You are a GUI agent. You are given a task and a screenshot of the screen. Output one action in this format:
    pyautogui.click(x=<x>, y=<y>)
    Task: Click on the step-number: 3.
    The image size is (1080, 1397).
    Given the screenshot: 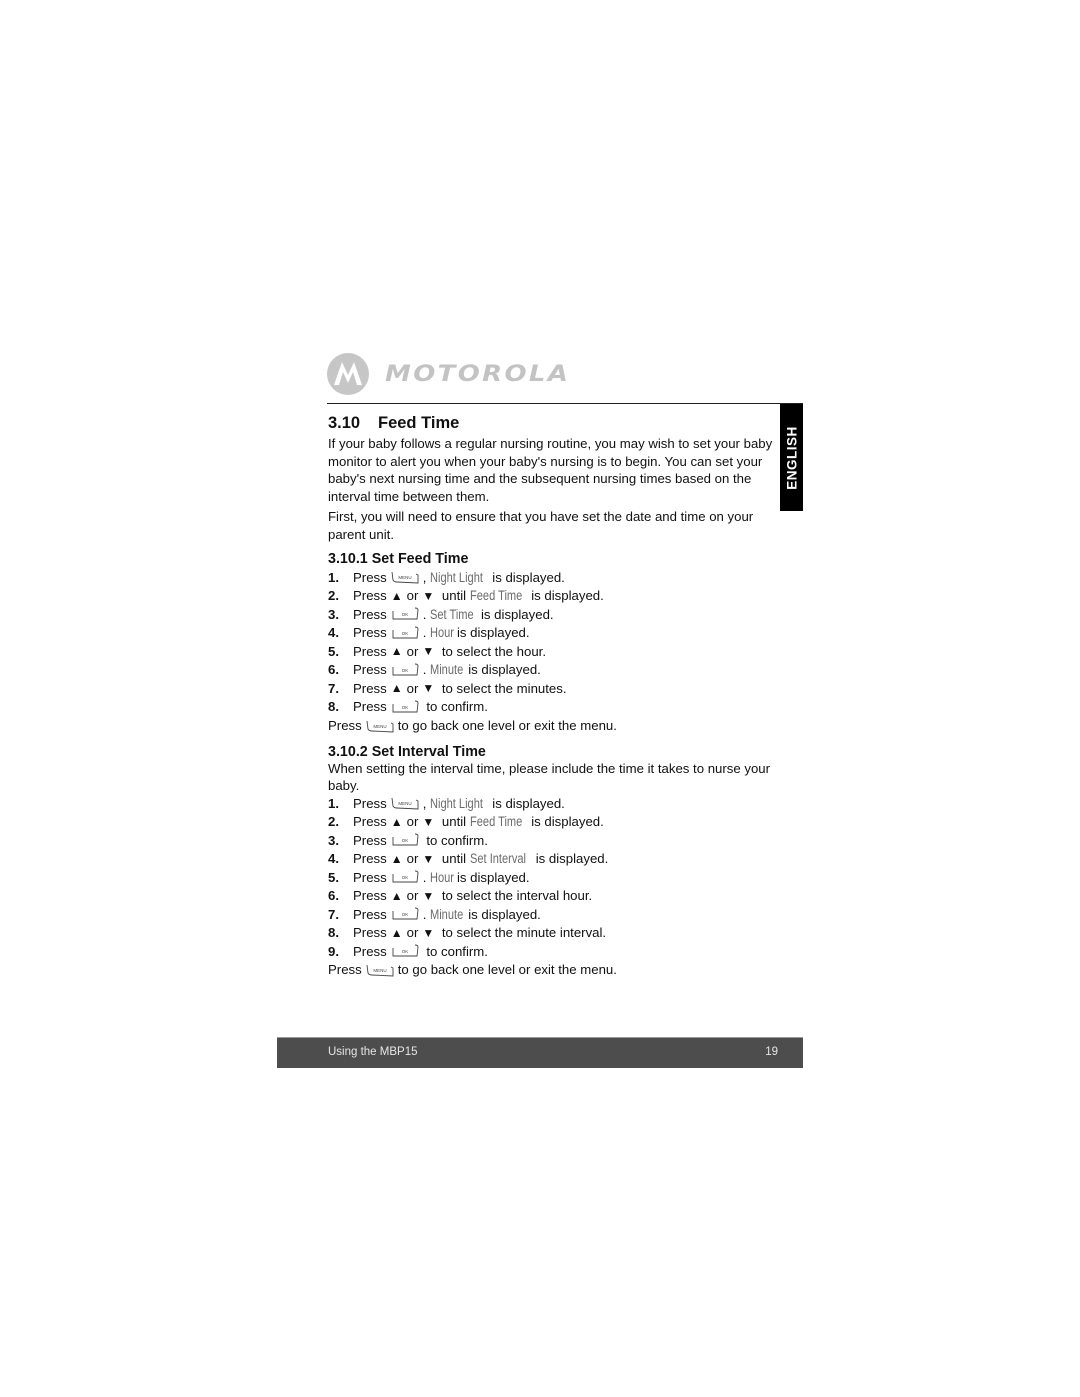 What is the action you would take?
    pyautogui.click(x=333, y=614)
    